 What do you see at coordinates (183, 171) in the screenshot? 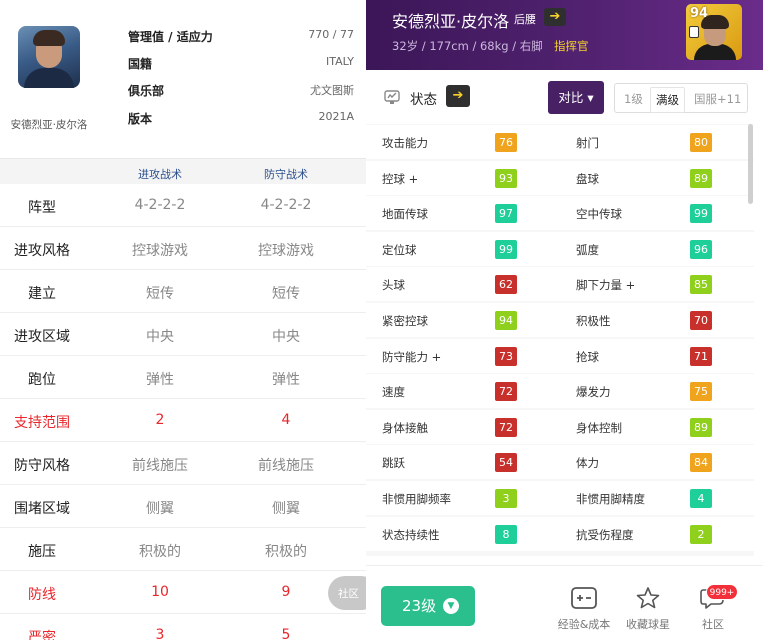
I see `tactics-header: 进攻战术 防守战术` at bounding box center [183, 171].